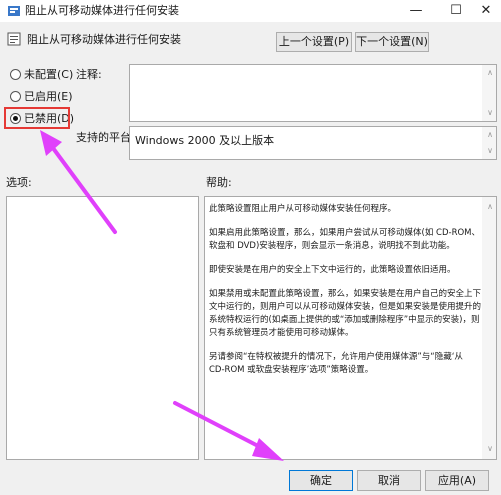 The image size is (501, 495). What do you see at coordinates (489, 93) in the screenshot?
I see `comment-scrollbar: ∧ ∨` at bounding box center [489, 93].